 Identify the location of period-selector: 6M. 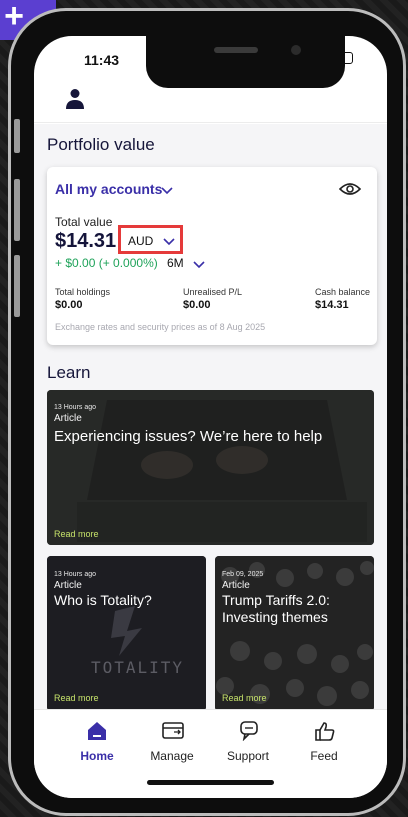
(175, 263).